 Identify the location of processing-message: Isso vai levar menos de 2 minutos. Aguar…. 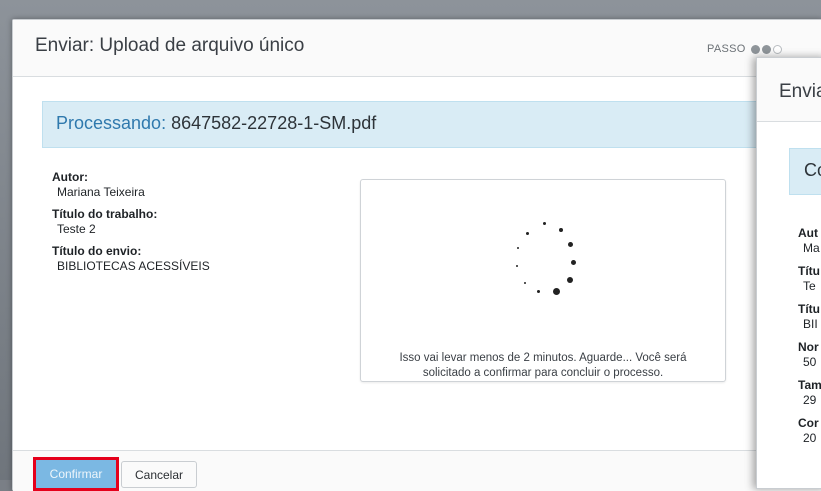
(543, 365).